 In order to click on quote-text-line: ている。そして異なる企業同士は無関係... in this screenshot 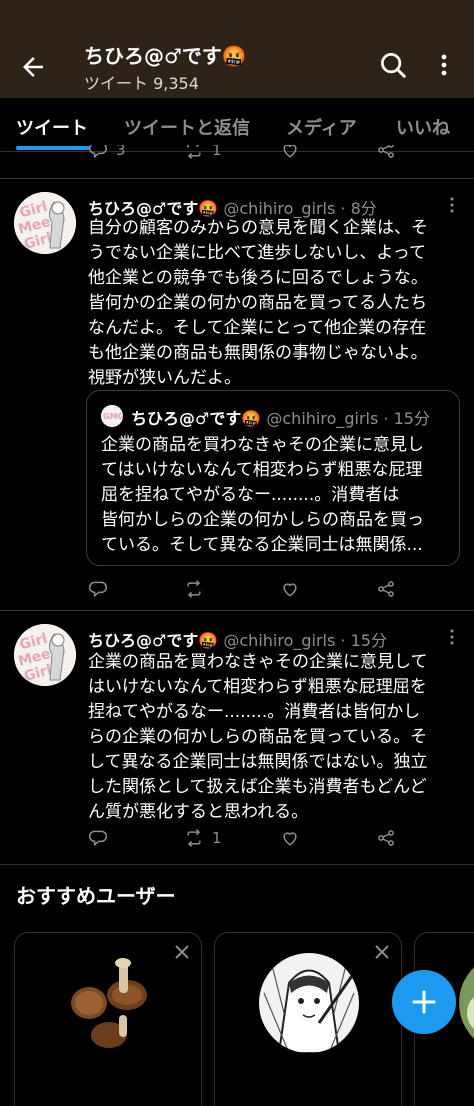, I will do `click(262, 545)`.